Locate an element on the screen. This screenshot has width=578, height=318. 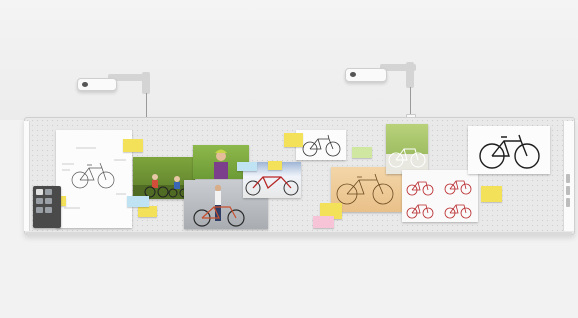
bike-line-drawing is located at coordinates (321, 145).